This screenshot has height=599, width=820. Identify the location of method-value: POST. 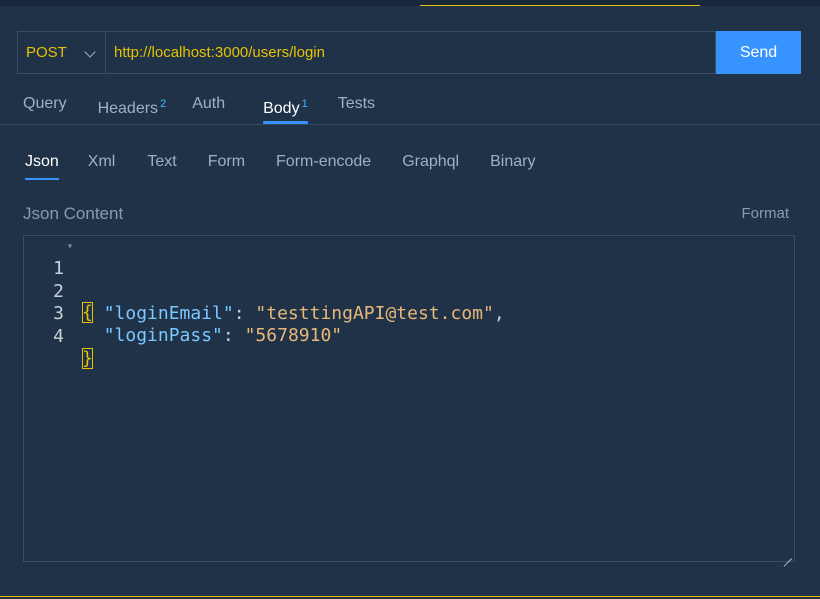
(46, 52).